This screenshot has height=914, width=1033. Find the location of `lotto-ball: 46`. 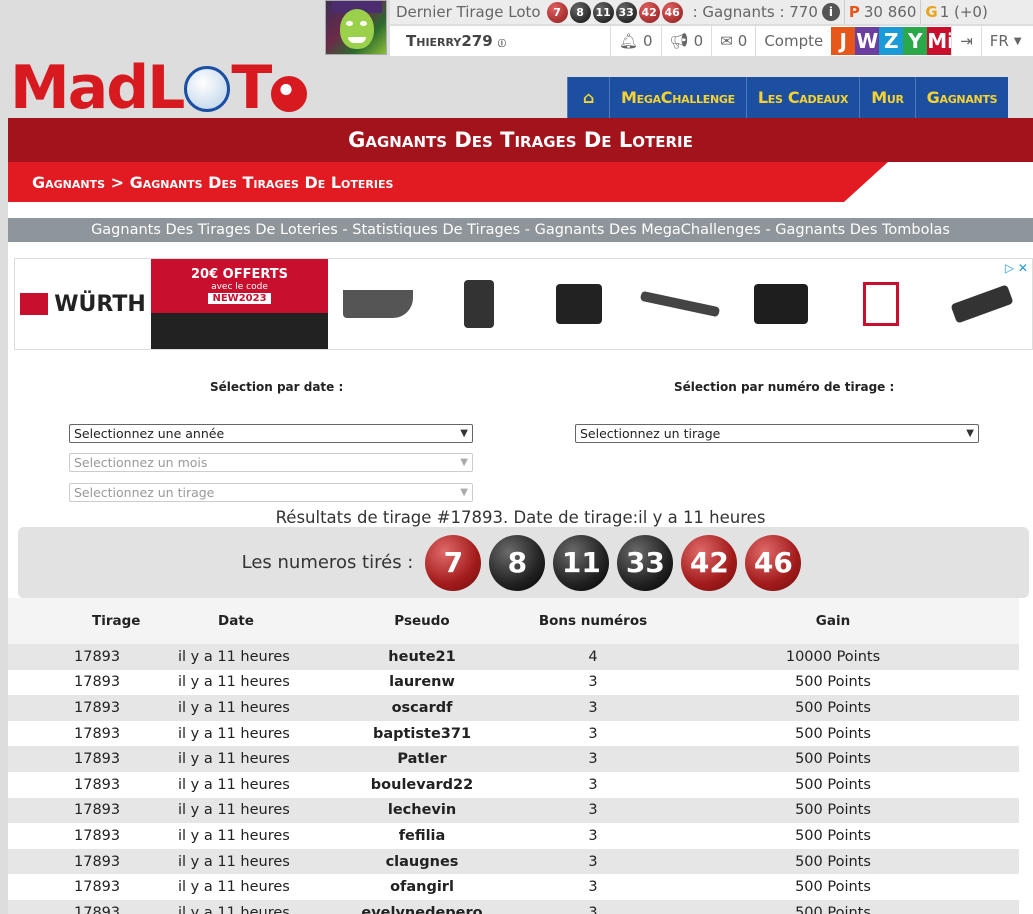

lotto-ball: 46 is located at coordinates (672, 12).